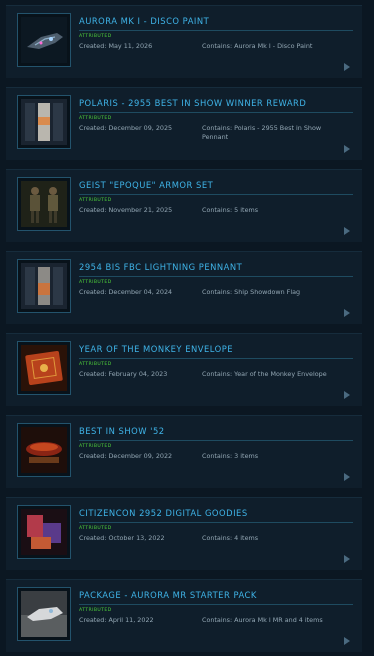  What do you see at coordinates (218, 185) in the screenshot?
I see `item-title: GEIST "EPOQUE" ARMOR SET` at bounding box center [218, 185].